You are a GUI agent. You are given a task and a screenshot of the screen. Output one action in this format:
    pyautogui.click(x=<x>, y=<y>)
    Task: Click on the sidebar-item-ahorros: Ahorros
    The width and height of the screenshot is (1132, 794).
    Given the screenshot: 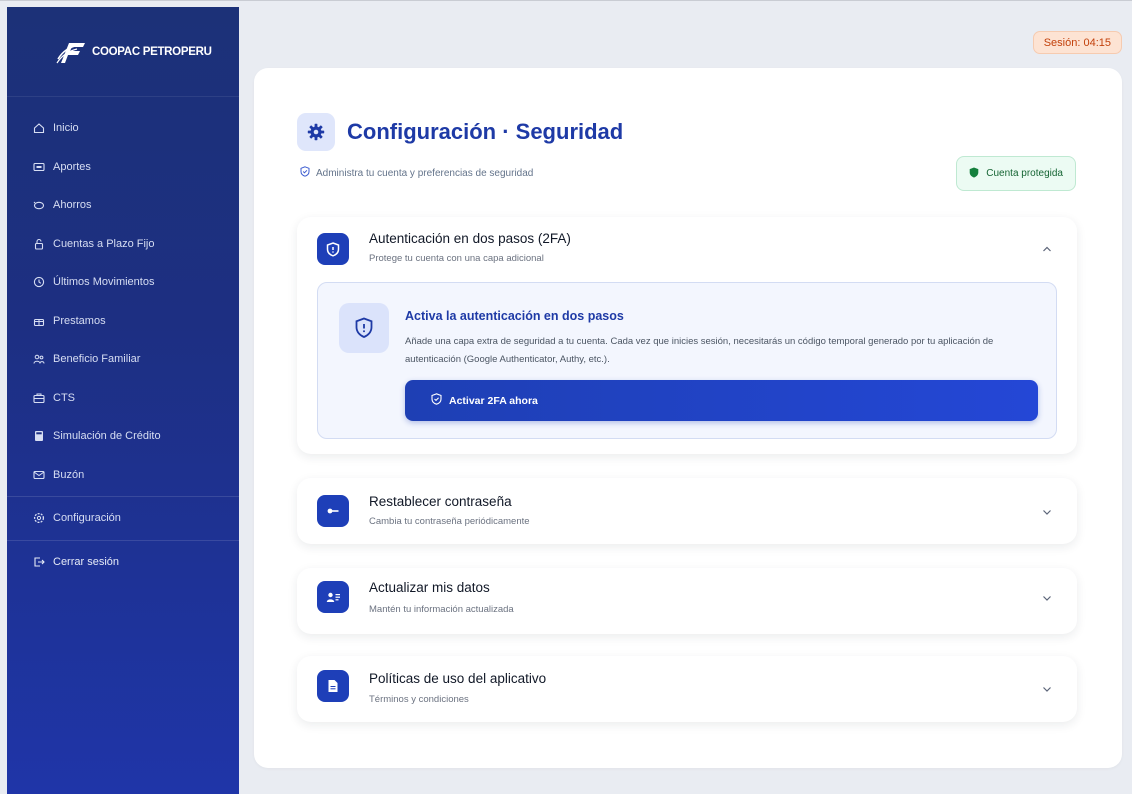 What is the action you would take?
    pyautogui.click(x=123, y=205)
    